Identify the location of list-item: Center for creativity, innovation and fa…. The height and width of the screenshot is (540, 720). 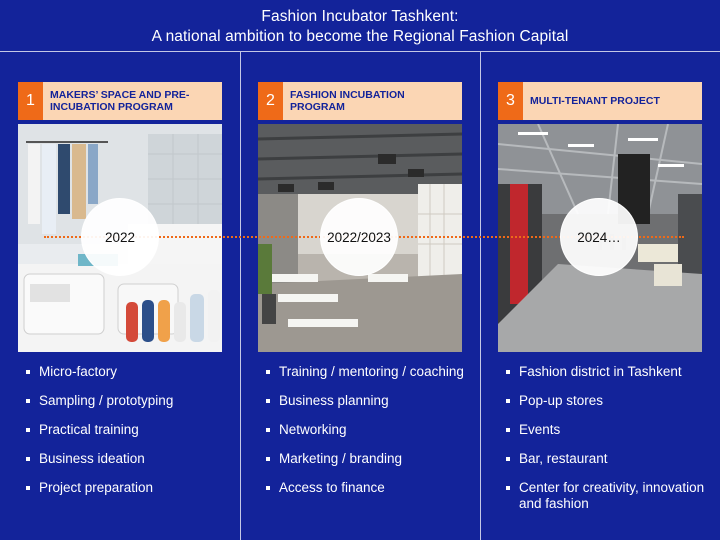
(606, 496).